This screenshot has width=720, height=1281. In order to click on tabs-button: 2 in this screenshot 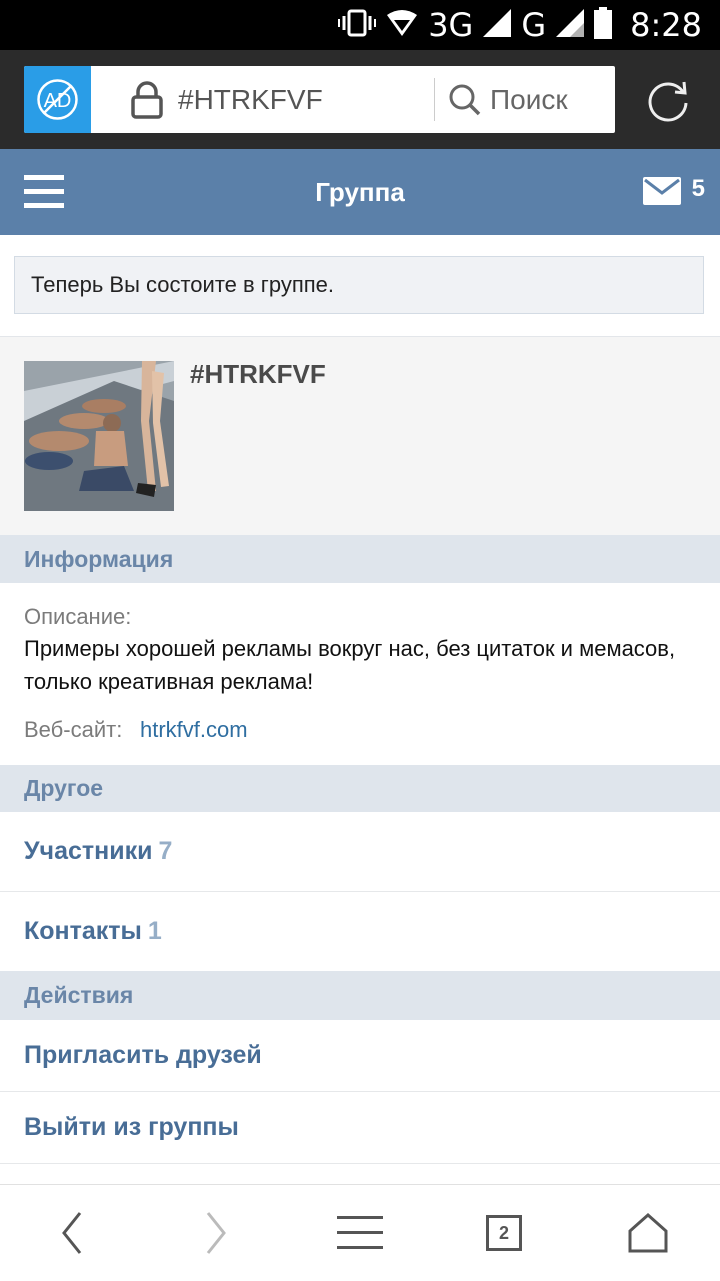, I will do `click(504, 1233)`.